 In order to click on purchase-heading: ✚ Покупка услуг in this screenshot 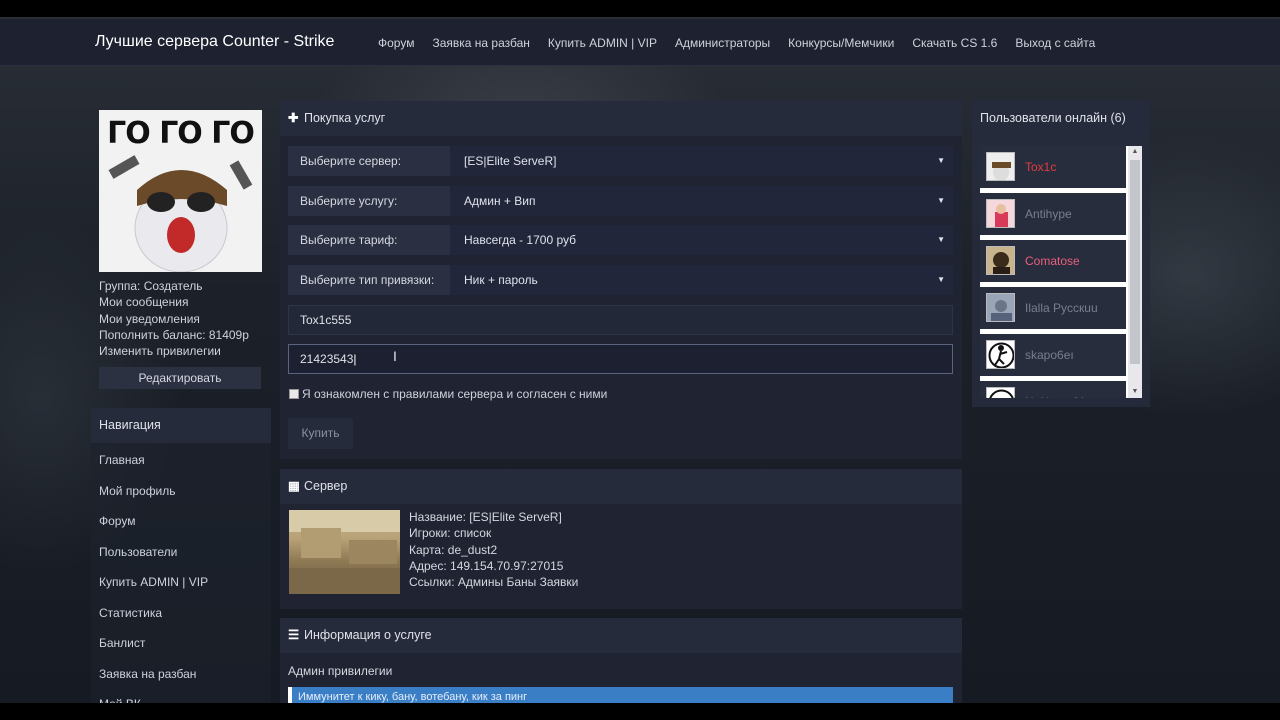, I will do `click(621, 118)`.